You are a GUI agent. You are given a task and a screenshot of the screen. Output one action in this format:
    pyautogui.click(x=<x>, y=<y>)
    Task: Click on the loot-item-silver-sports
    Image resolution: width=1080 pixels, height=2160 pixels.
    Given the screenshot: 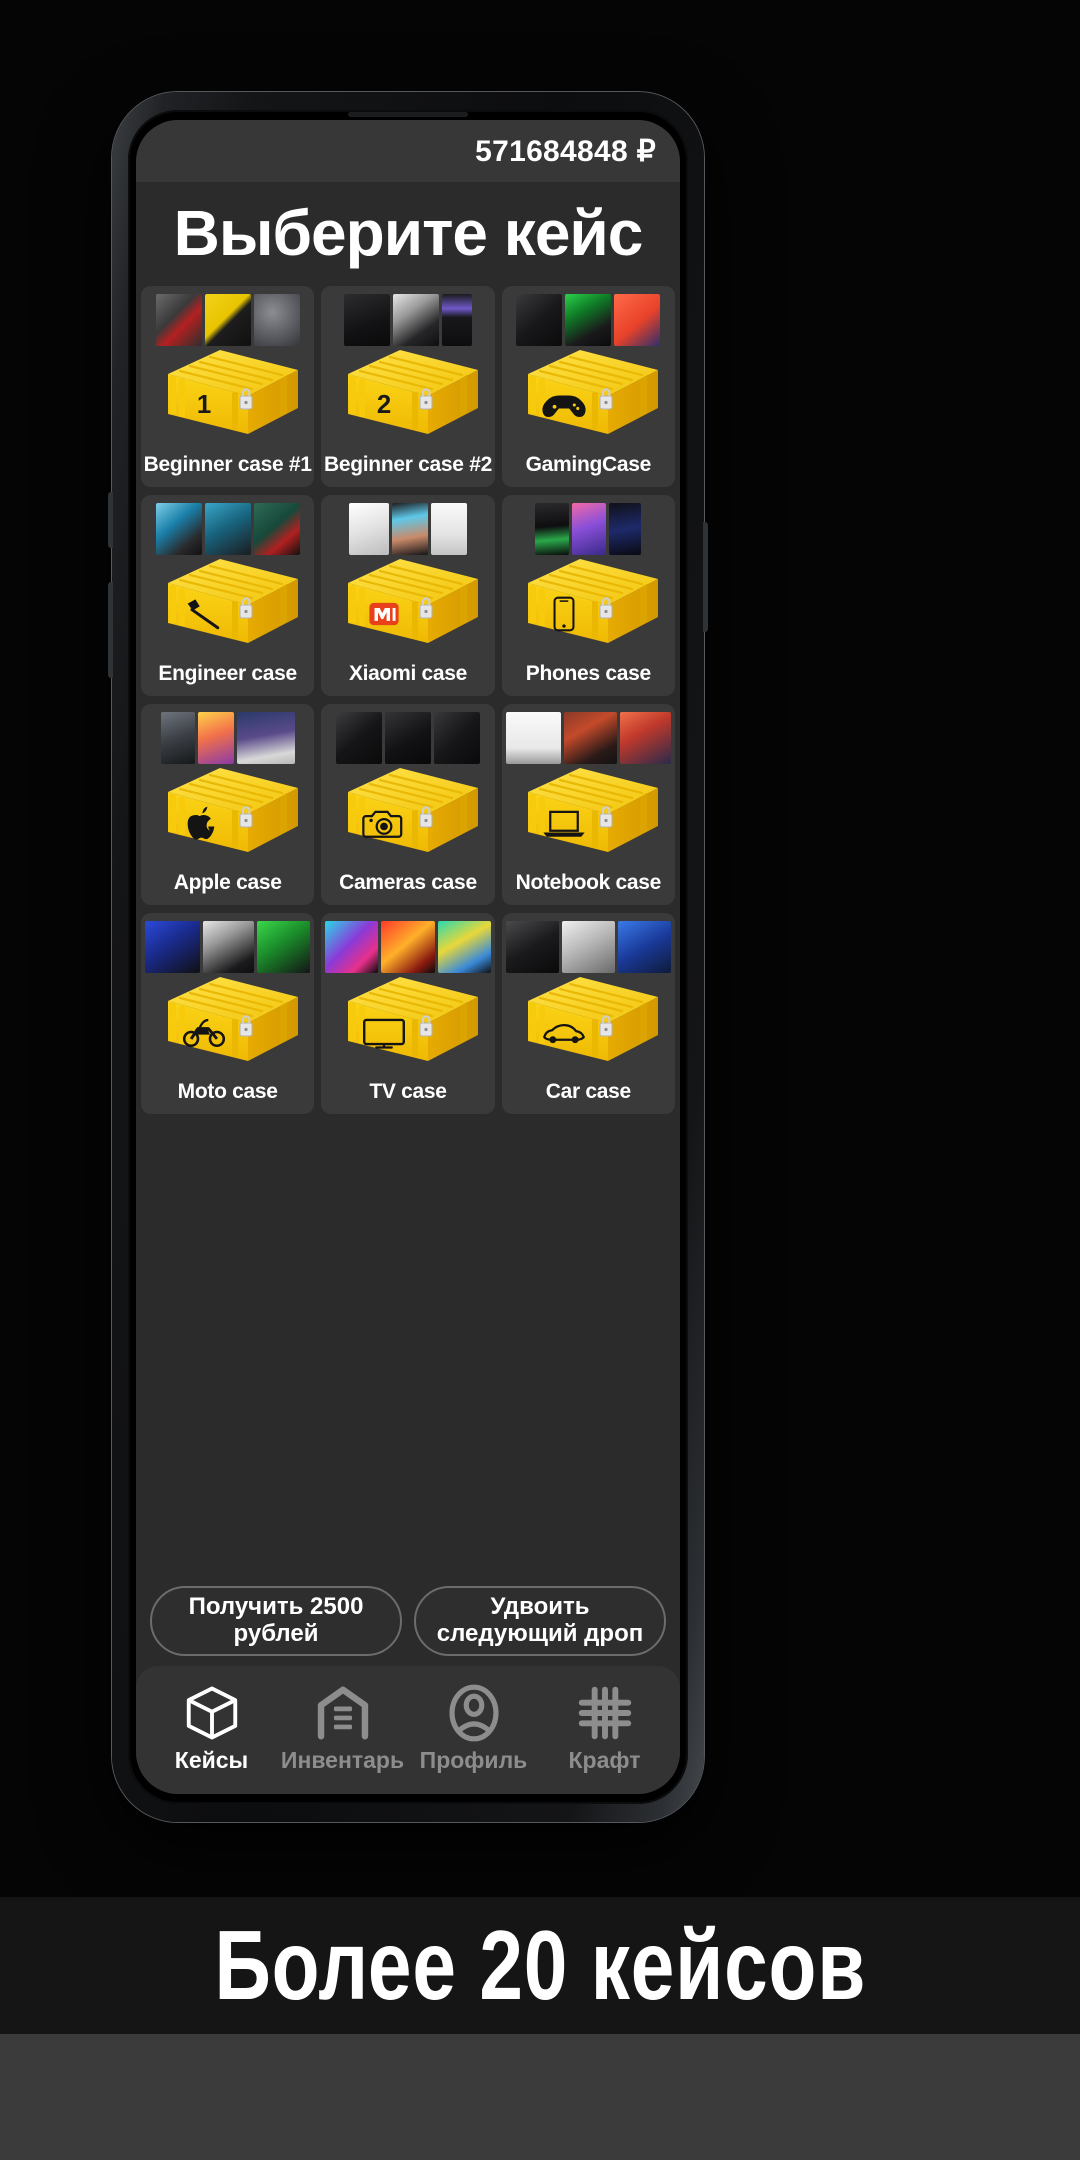 What is the action you would take?
    pyautogui.click(x=588, y=946)
    